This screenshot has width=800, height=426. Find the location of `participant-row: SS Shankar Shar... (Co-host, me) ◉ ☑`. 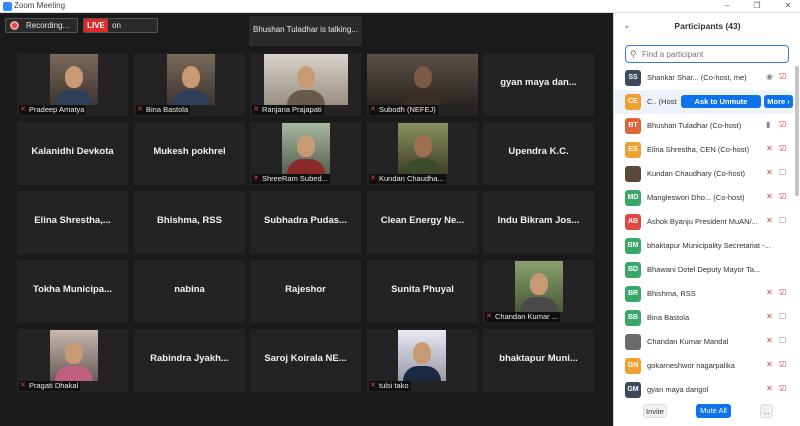

participant-row: SS Shankar Shar... (Co-host, me) ◉ ☑ is located at coordinates (704, 78).